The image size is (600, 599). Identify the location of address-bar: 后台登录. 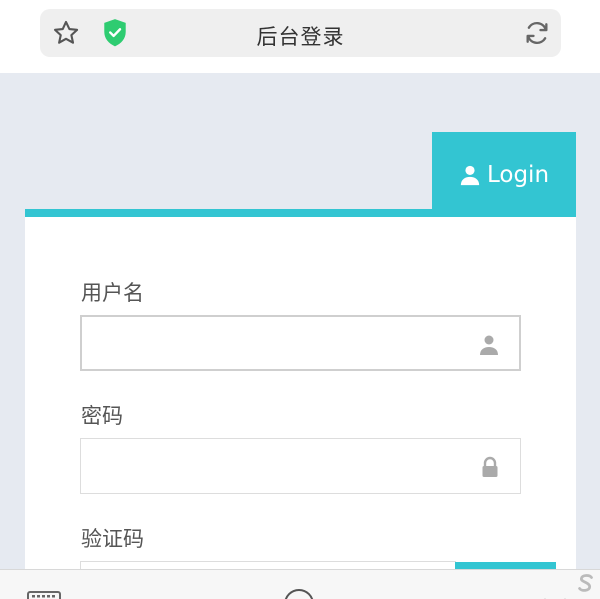
(300, 33).